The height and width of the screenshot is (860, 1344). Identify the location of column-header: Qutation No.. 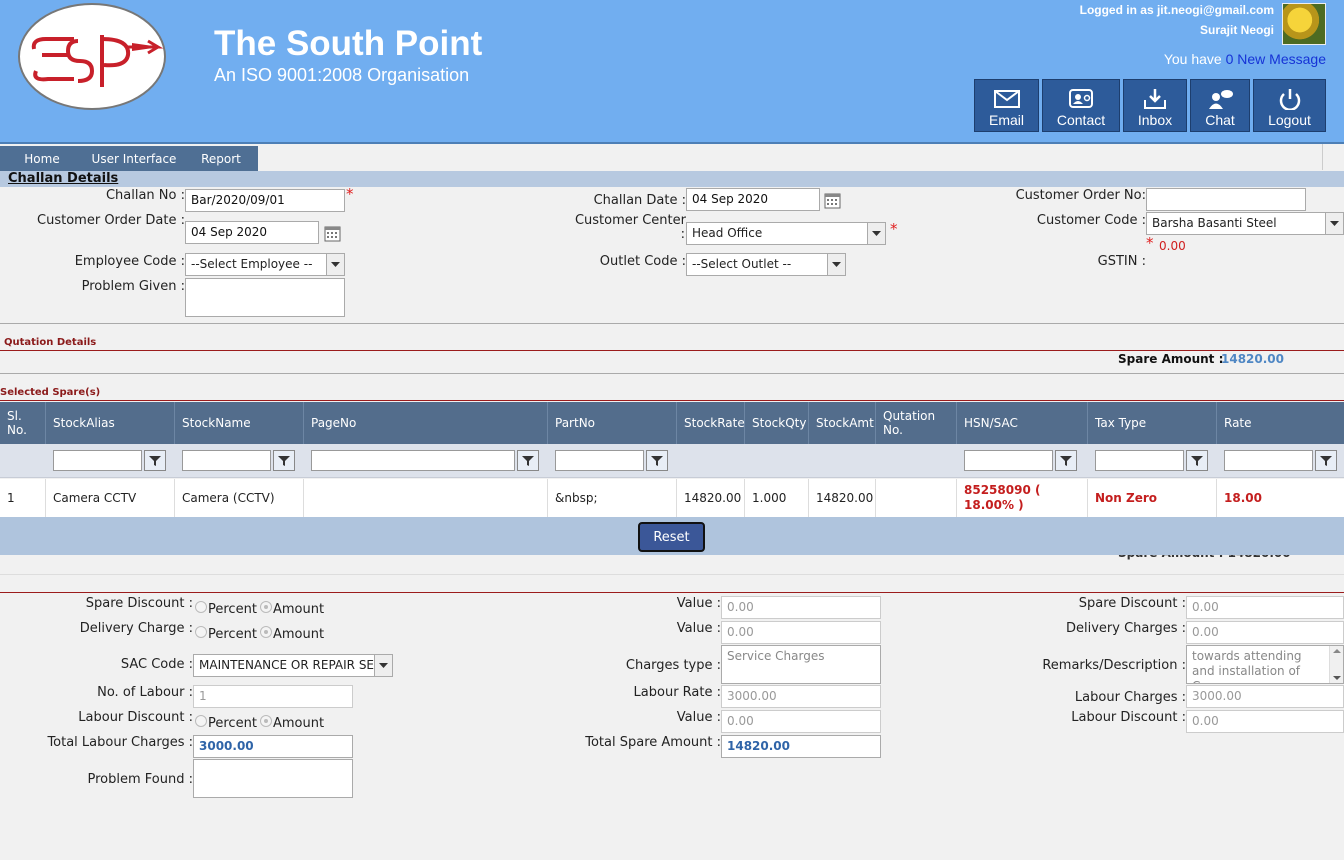
(916, 423).